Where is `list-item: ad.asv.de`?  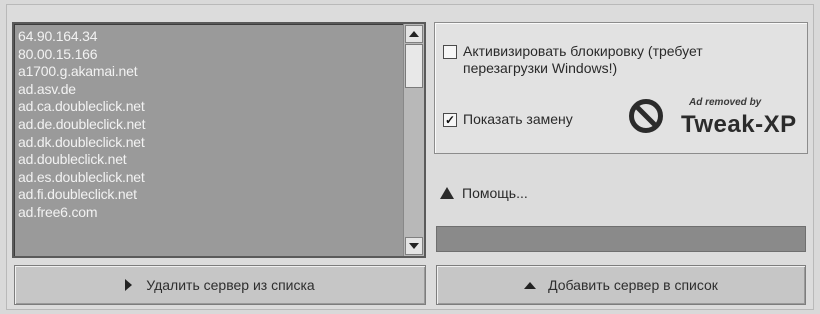 list-item: ad.asv.de is located at coordinates (210, 90).